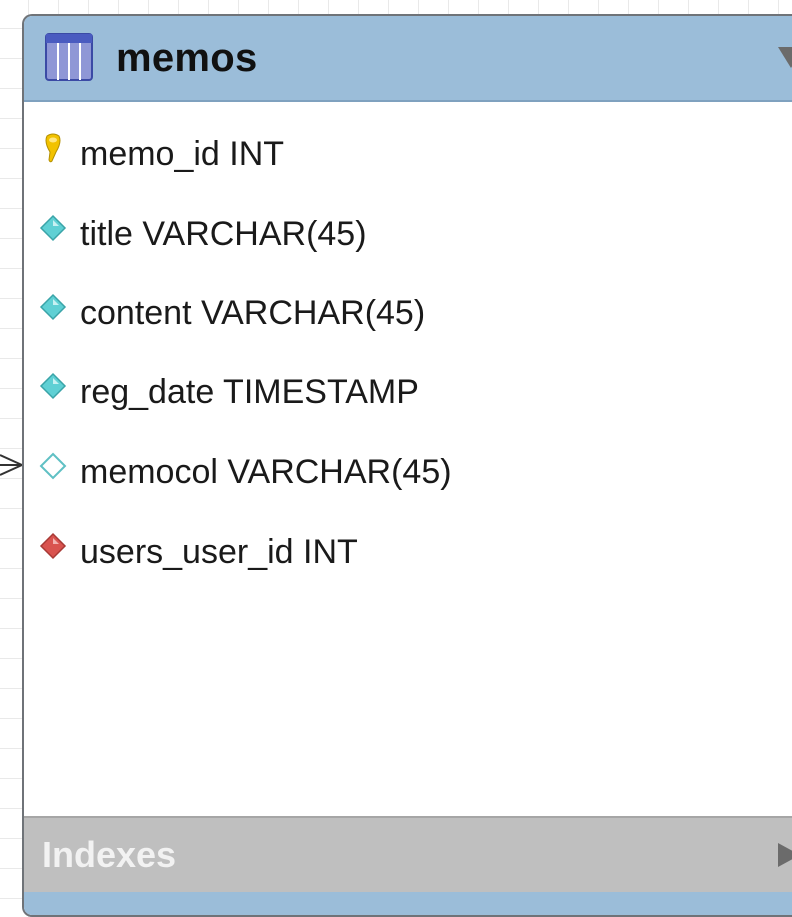  Describe the element at coordinates (253, 313) in the screenshot. I see `column-text: content VARCHAR(45)` at that location.